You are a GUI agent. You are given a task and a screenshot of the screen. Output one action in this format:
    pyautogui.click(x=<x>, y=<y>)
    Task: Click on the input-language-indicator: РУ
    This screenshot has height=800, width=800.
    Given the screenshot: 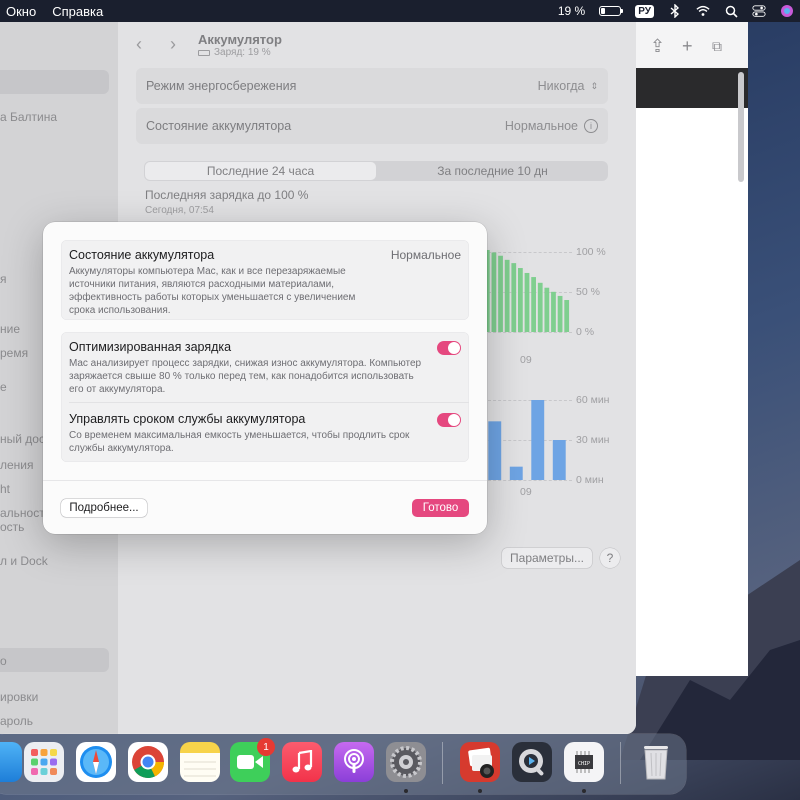 What is the action you would take?
    pyautogui.click(x=644, y=11)
    